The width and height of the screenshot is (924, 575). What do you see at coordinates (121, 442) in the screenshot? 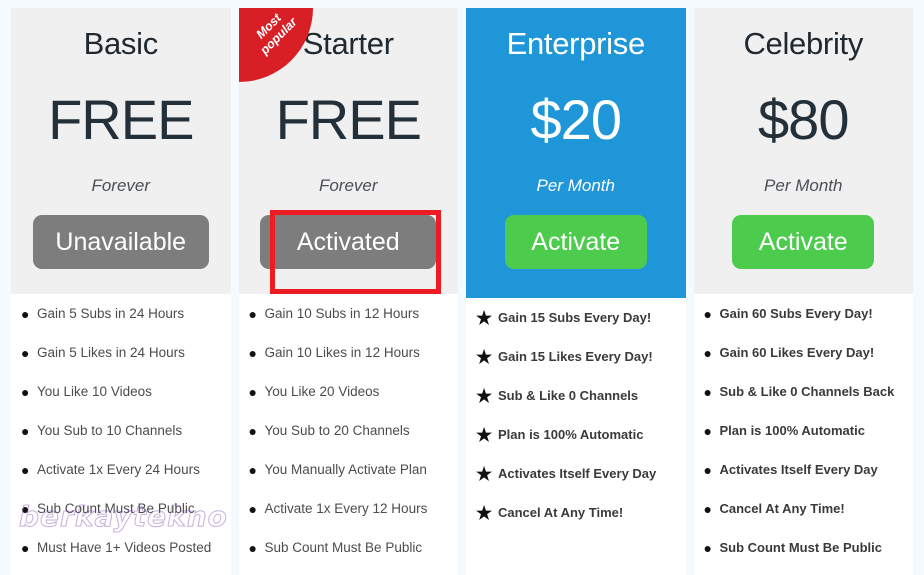
I see `list-item: ● You Sub to 10 Channels` at bounding box center [121, 442].